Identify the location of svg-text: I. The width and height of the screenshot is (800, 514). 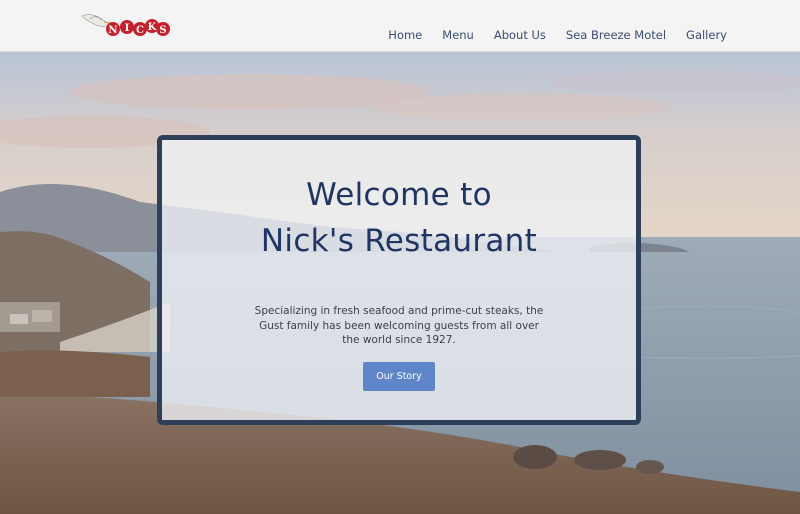
(127, 28).